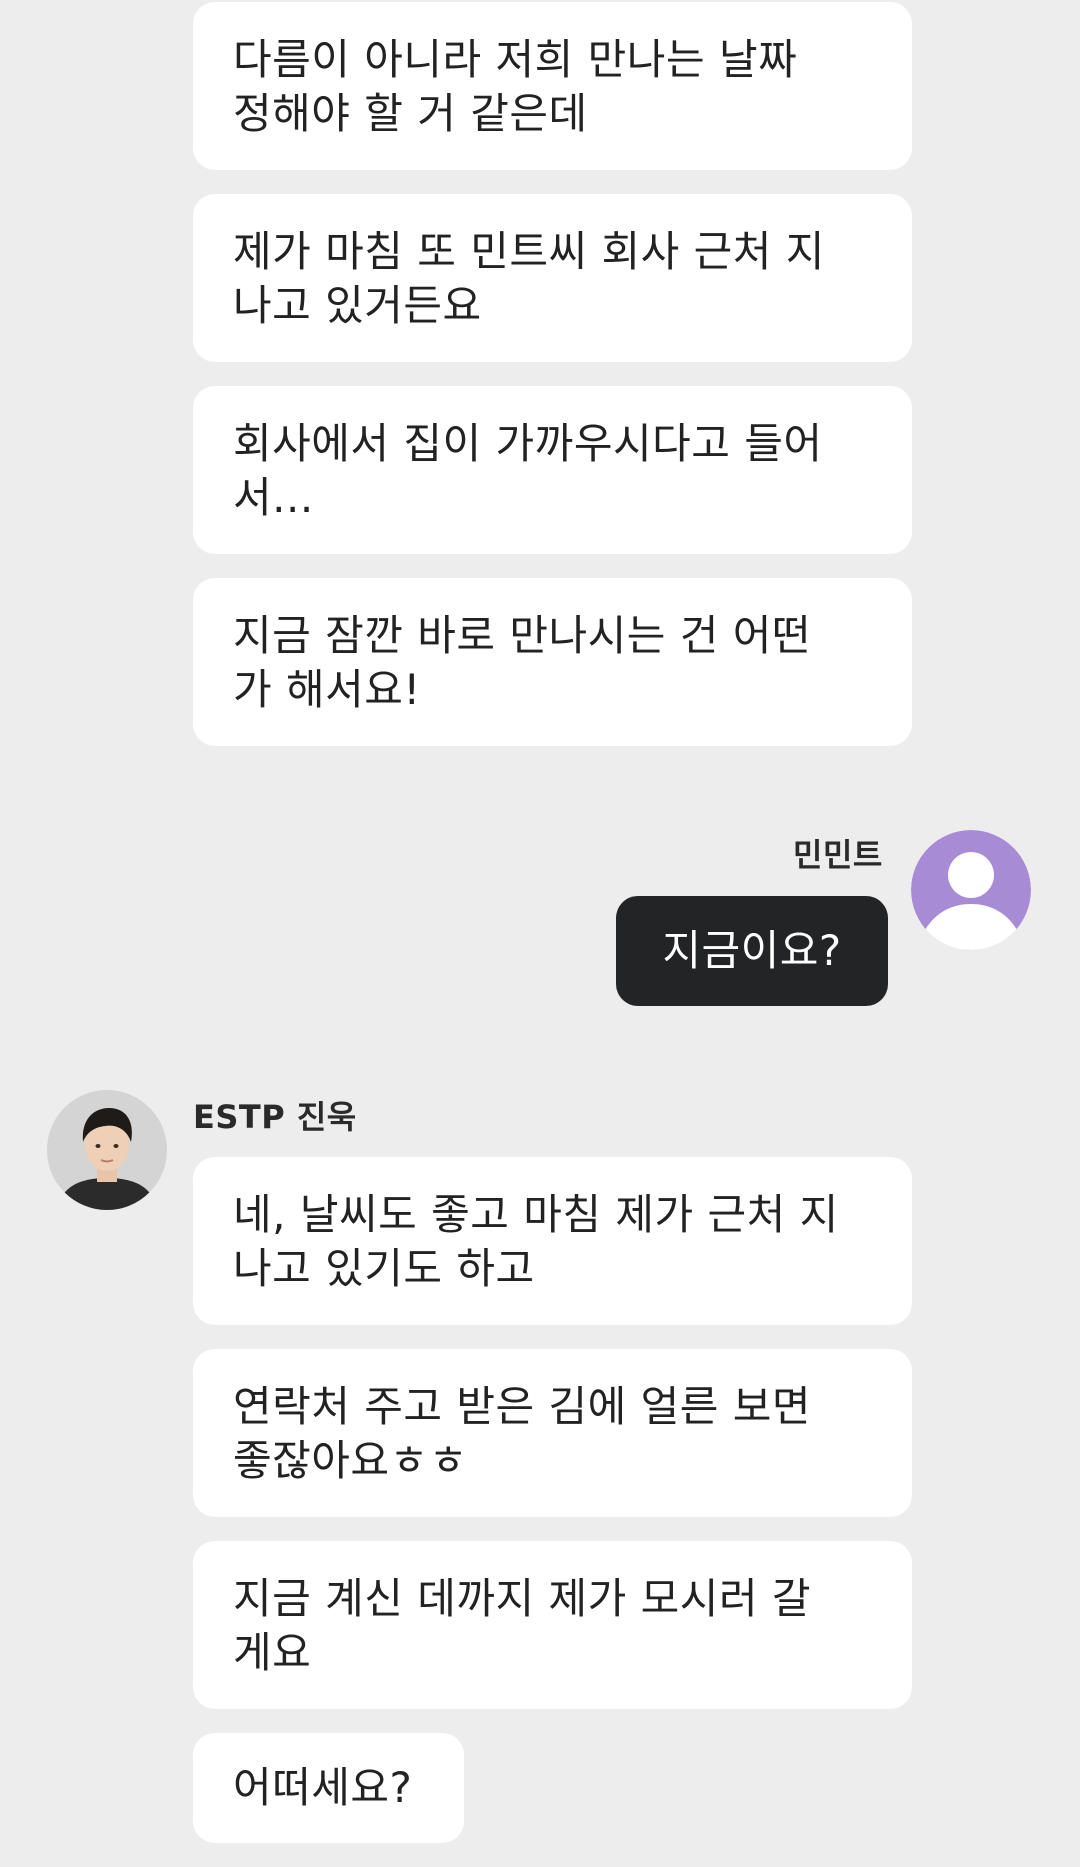 The image size is (1080, 1867). I want to click on message-bubble-incoming: 다름이 아니라 저희 만나는 날짜 정해야 할 거 같은데, so click(552, 86).